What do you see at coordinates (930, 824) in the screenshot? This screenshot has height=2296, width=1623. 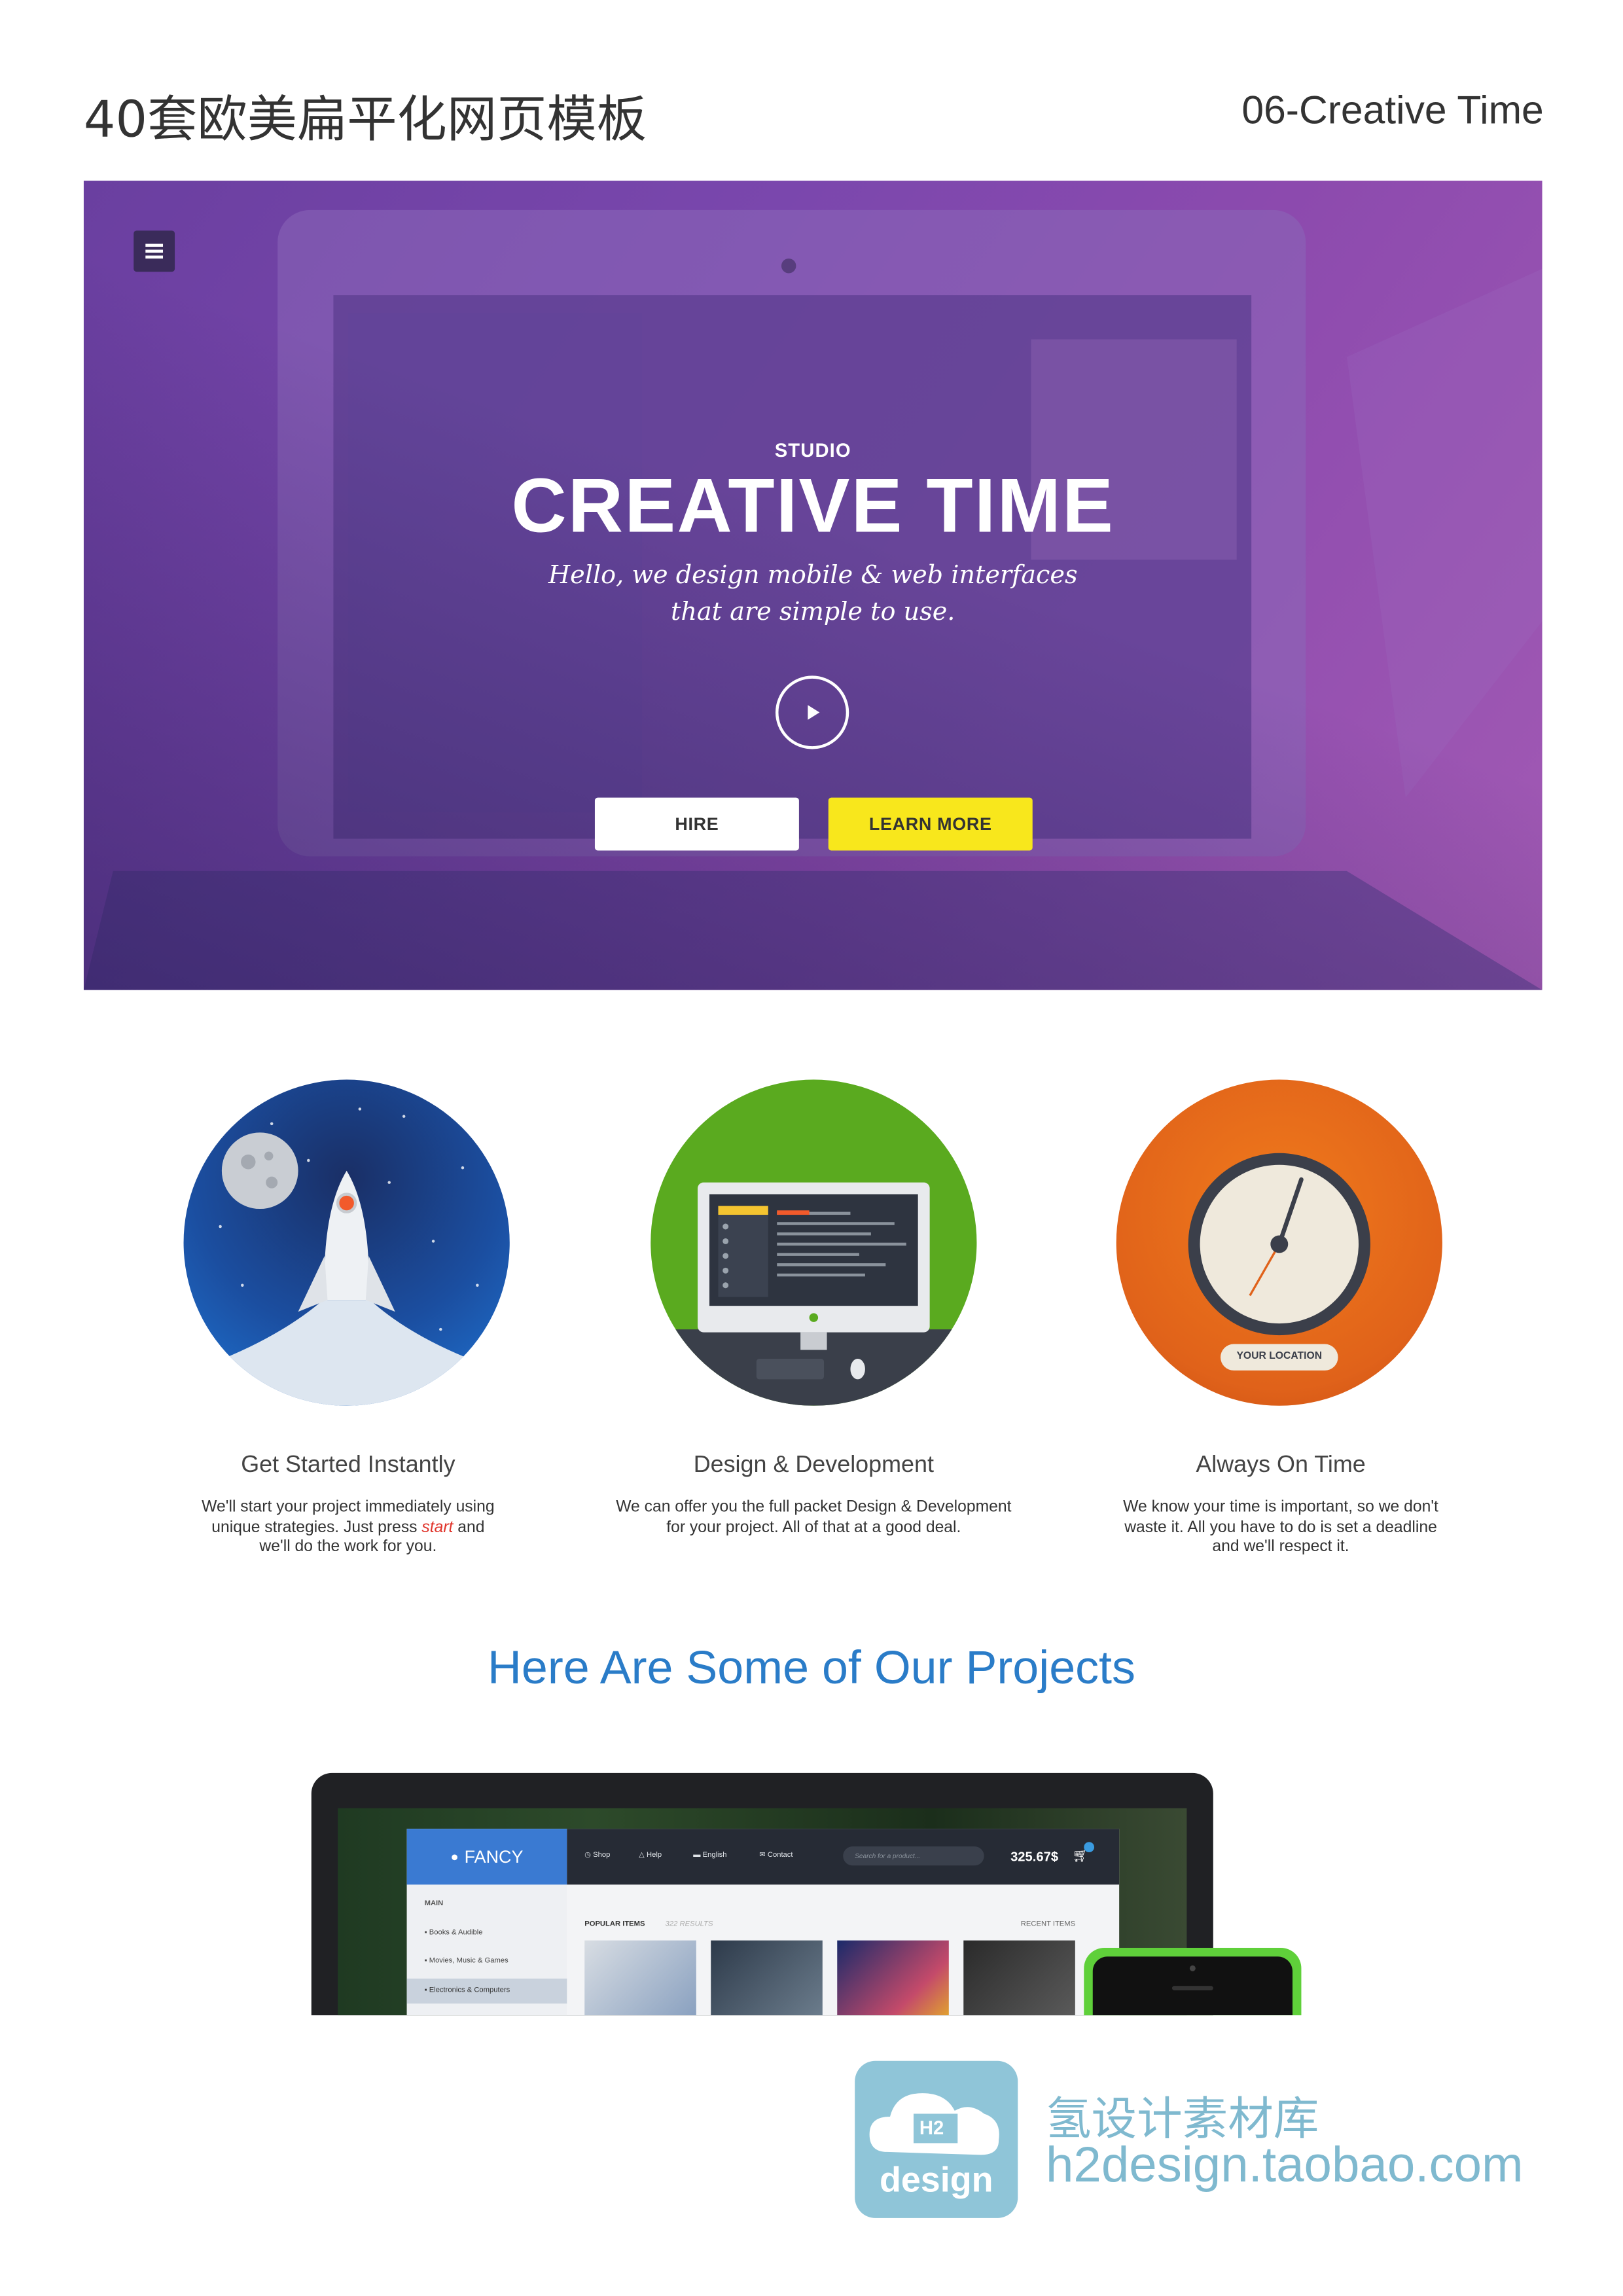 I see `learn-more-button: LEARN MORE` at bounding box center [930, 824].